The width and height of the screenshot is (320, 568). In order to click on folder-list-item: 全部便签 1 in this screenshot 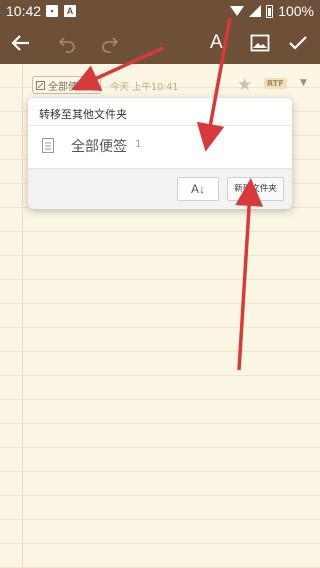, I will do `click(160, 146)`.